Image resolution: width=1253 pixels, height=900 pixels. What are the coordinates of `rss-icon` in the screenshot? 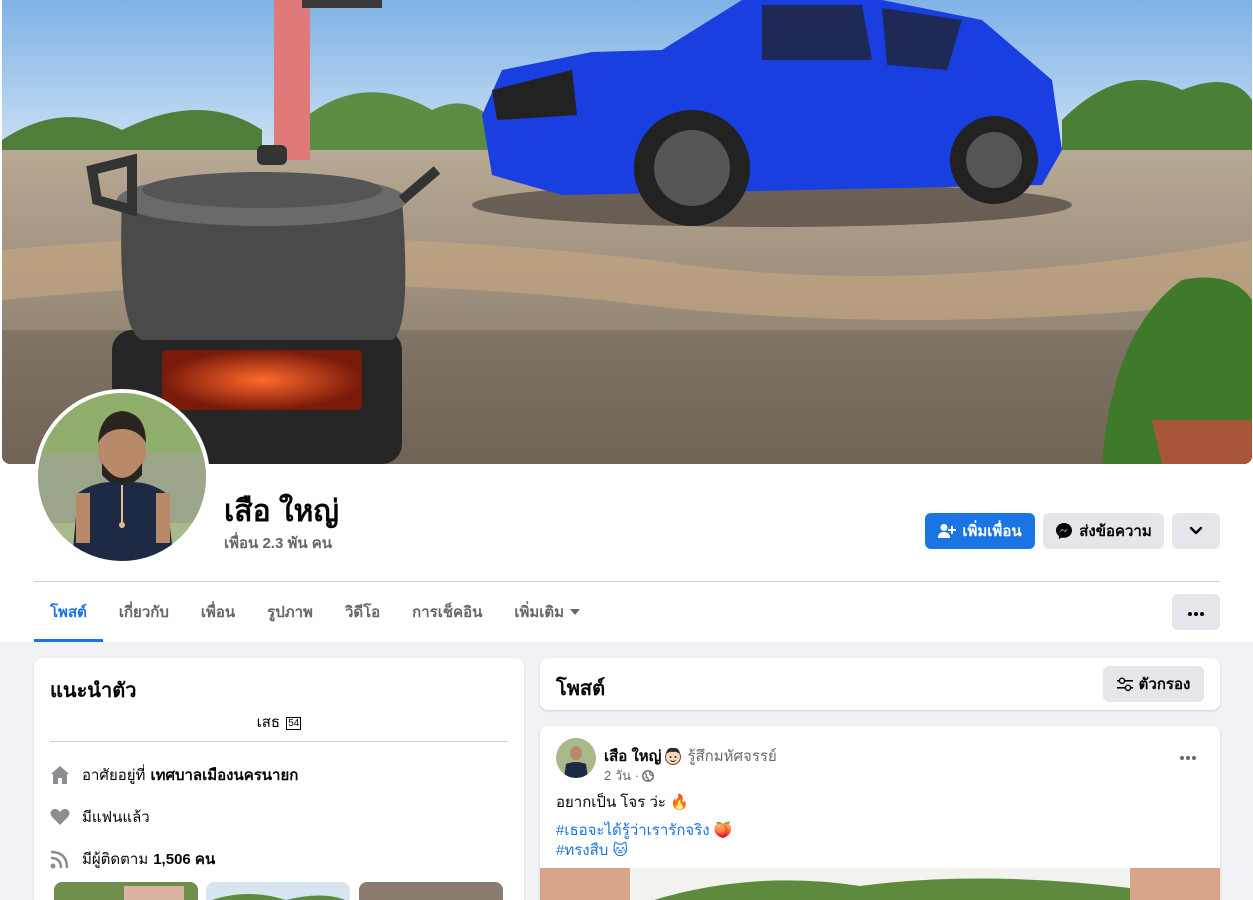 It's located at (60, 859).